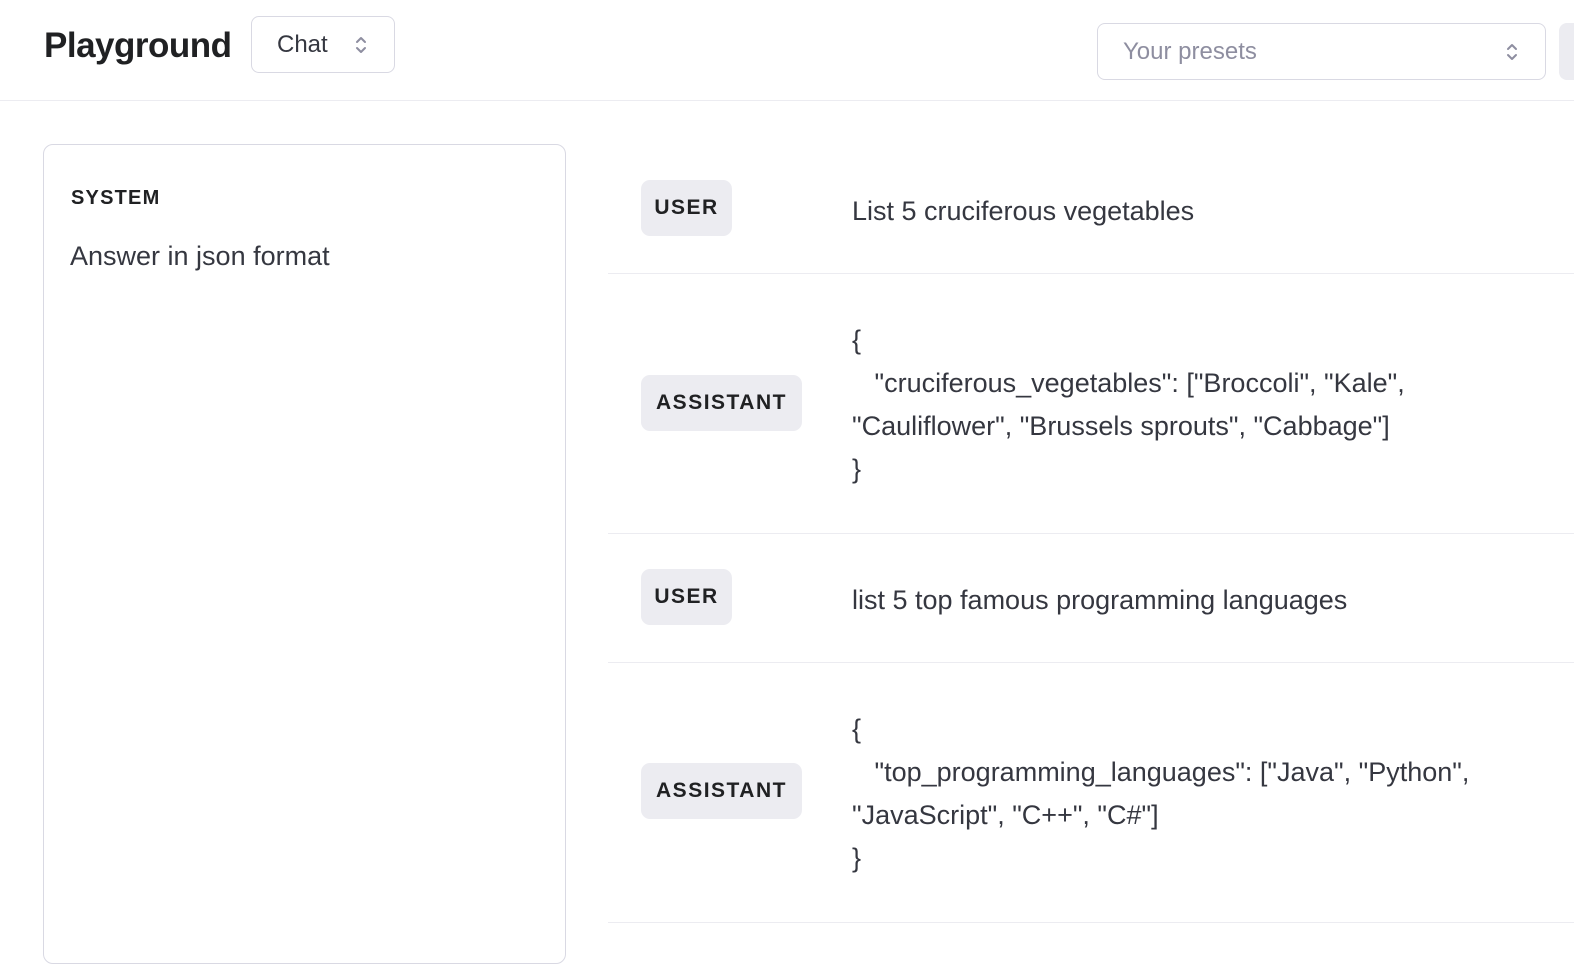  What do you see at coordinates (1207, 211) in the screenshot?
I see `message-content: List 5 cruciferous vegetables` at bounding box center [1207, 211].